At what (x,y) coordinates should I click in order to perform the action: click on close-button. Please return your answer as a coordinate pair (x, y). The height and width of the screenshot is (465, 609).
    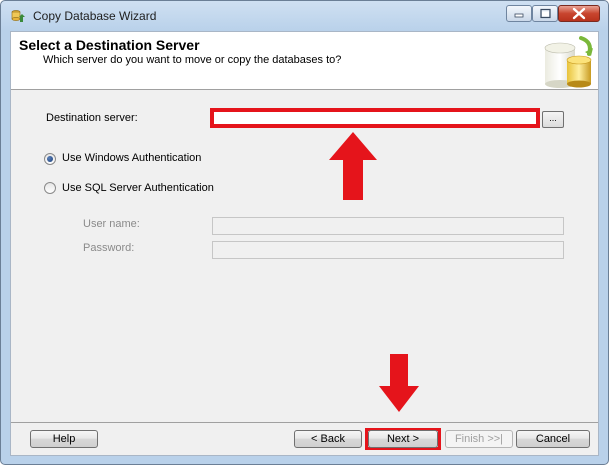
    Looking at the image, I should click on (579, 13).